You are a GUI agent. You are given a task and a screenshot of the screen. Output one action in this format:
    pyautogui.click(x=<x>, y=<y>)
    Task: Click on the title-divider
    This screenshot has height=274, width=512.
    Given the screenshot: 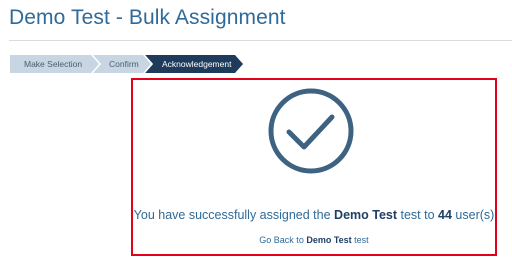 What is the action you would take?
    pyautogui.click(x=260, y=40)
    